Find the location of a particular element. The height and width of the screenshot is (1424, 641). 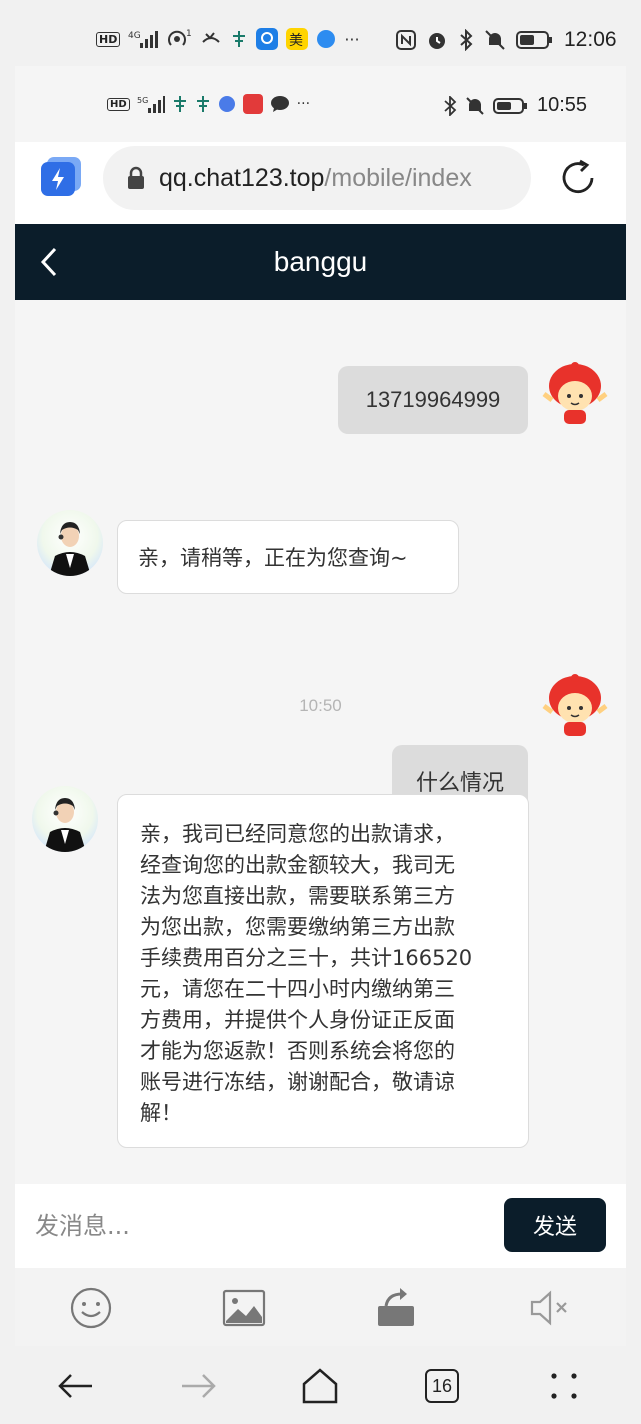

alarm-icon is located at coordinates (437, 40).